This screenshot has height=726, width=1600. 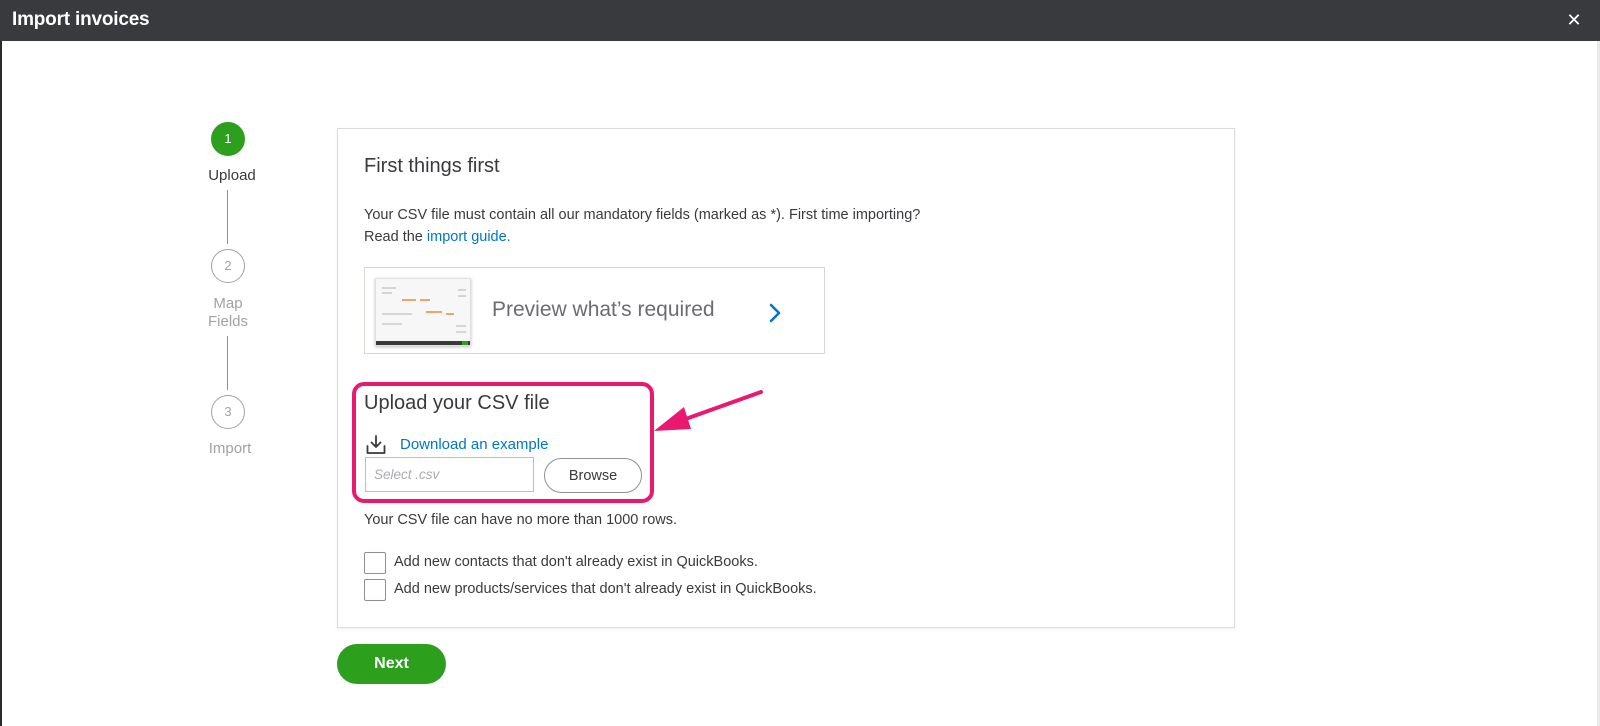 What do you see at coordinates (228, 303) in the screenshot?
I see `step-2-label-line1: Map` at bounding box center [228, 303].